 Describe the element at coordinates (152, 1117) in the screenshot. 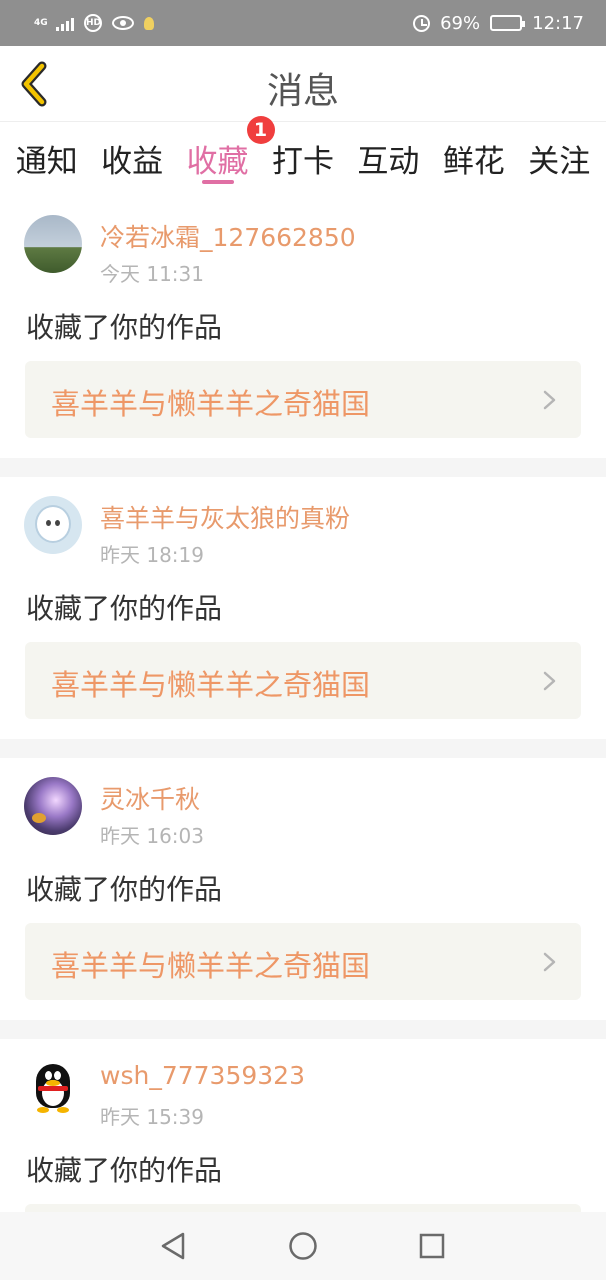

I see `timestamp: 昨天 15:39` at that location.